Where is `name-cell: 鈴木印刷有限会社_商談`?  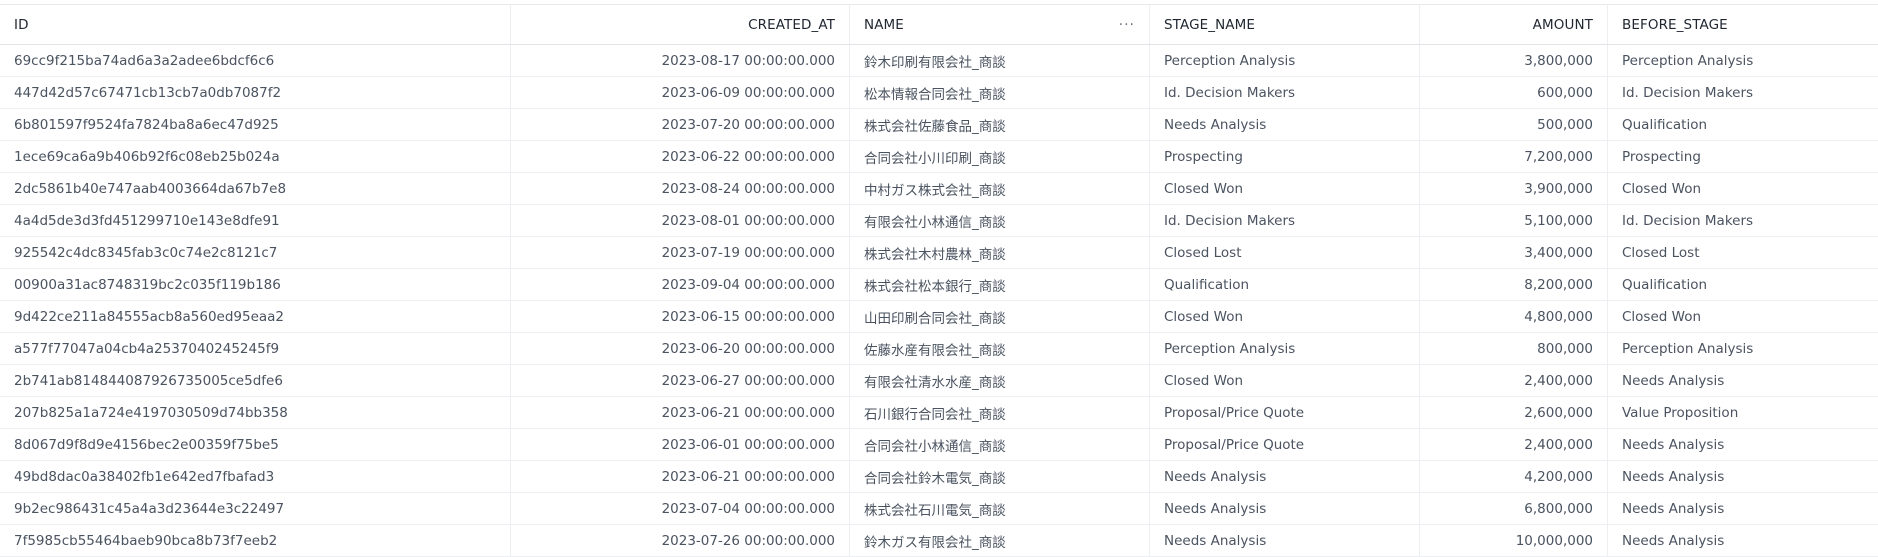
name-cell: 鈴木印刷有限会社_商談 is located at coordinates (1000, 60).